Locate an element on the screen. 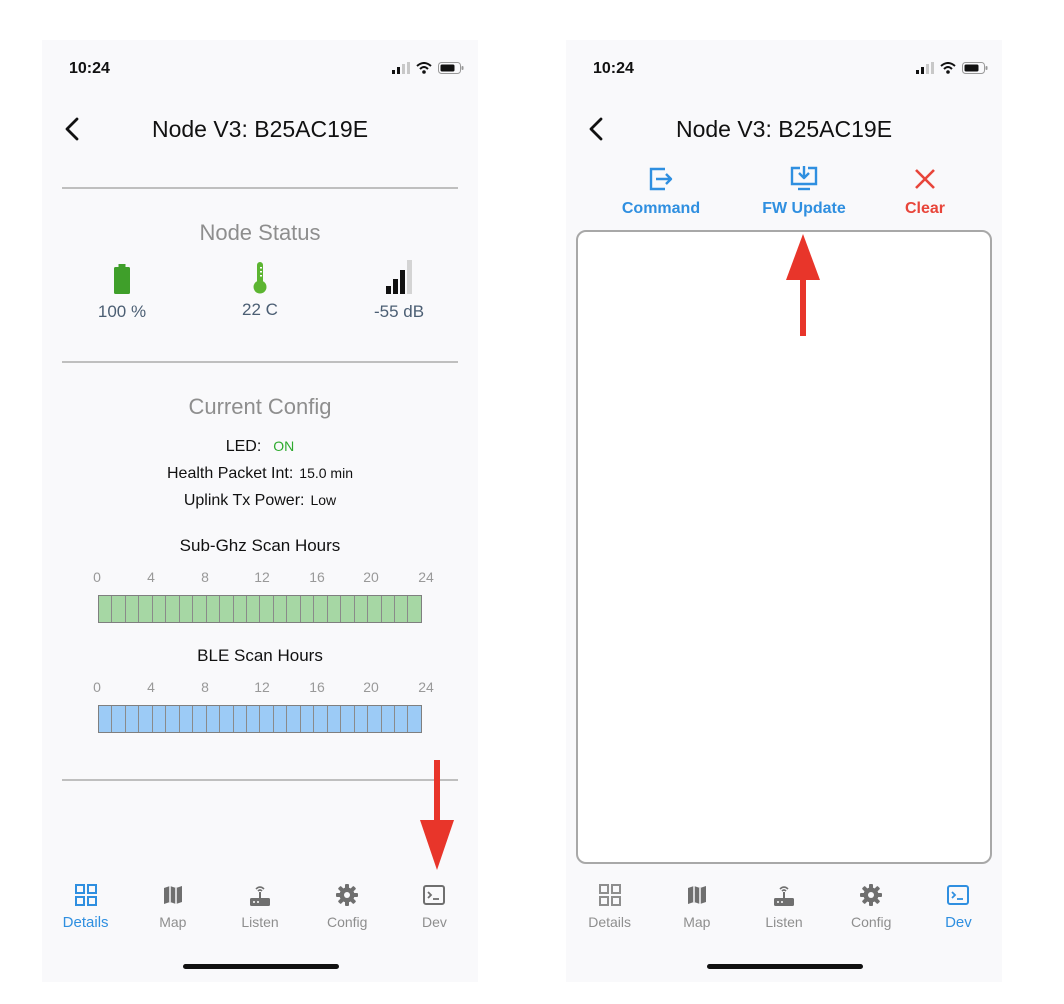 The height and width of the screenshot is (1004, 1064). fw-update-button: FW Update is located at coordinates (804, 190).